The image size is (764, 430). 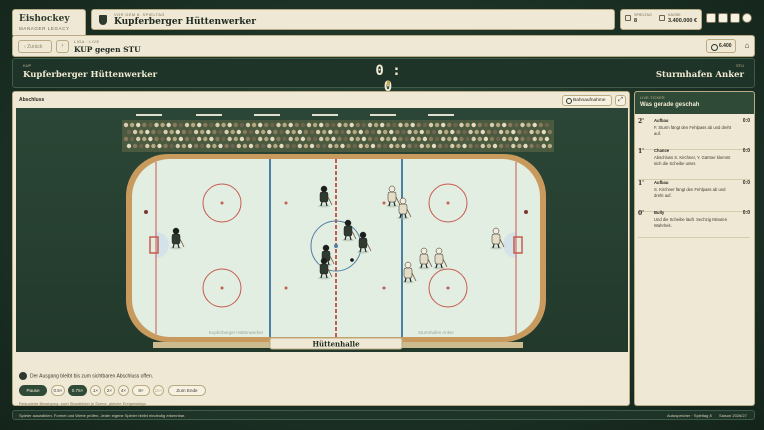 I want to click on speed-2-button: 2×, so click(x=109, y=390).